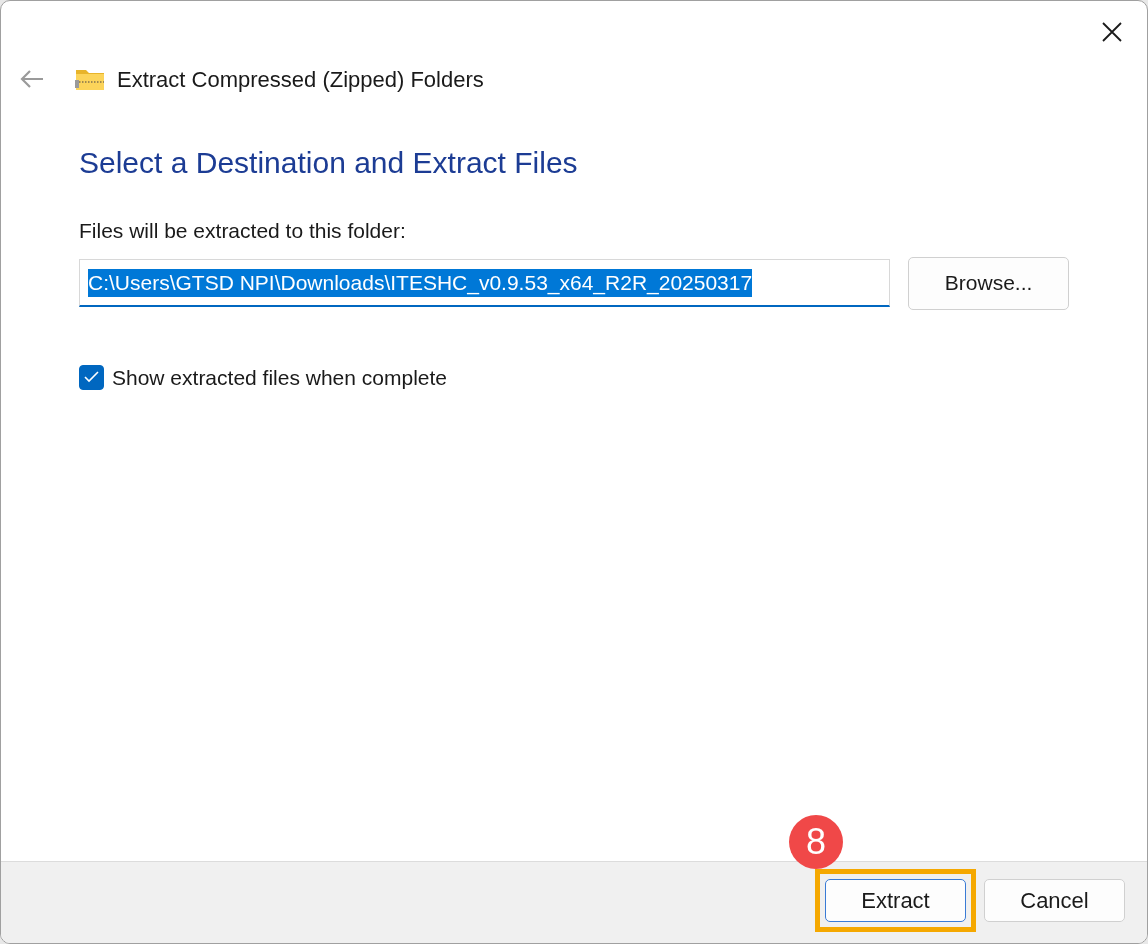  I want to click on dialog-heading: Select a Destination and Extract Files, so click(329, 163).